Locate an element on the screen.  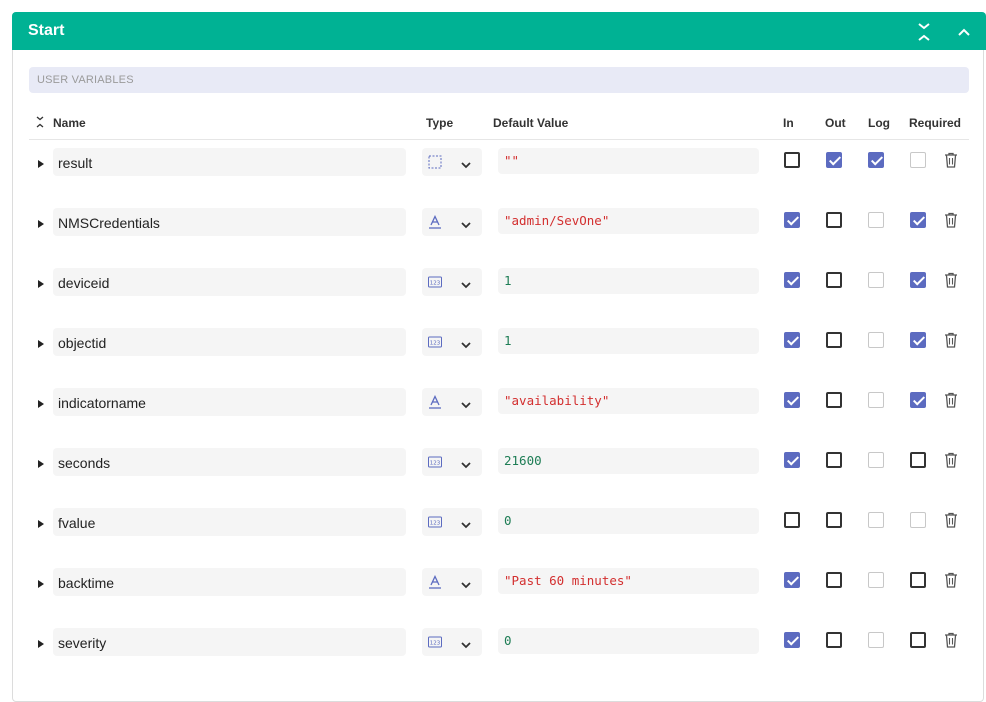
column-header-name: Name is located at coordinates (69, 123).